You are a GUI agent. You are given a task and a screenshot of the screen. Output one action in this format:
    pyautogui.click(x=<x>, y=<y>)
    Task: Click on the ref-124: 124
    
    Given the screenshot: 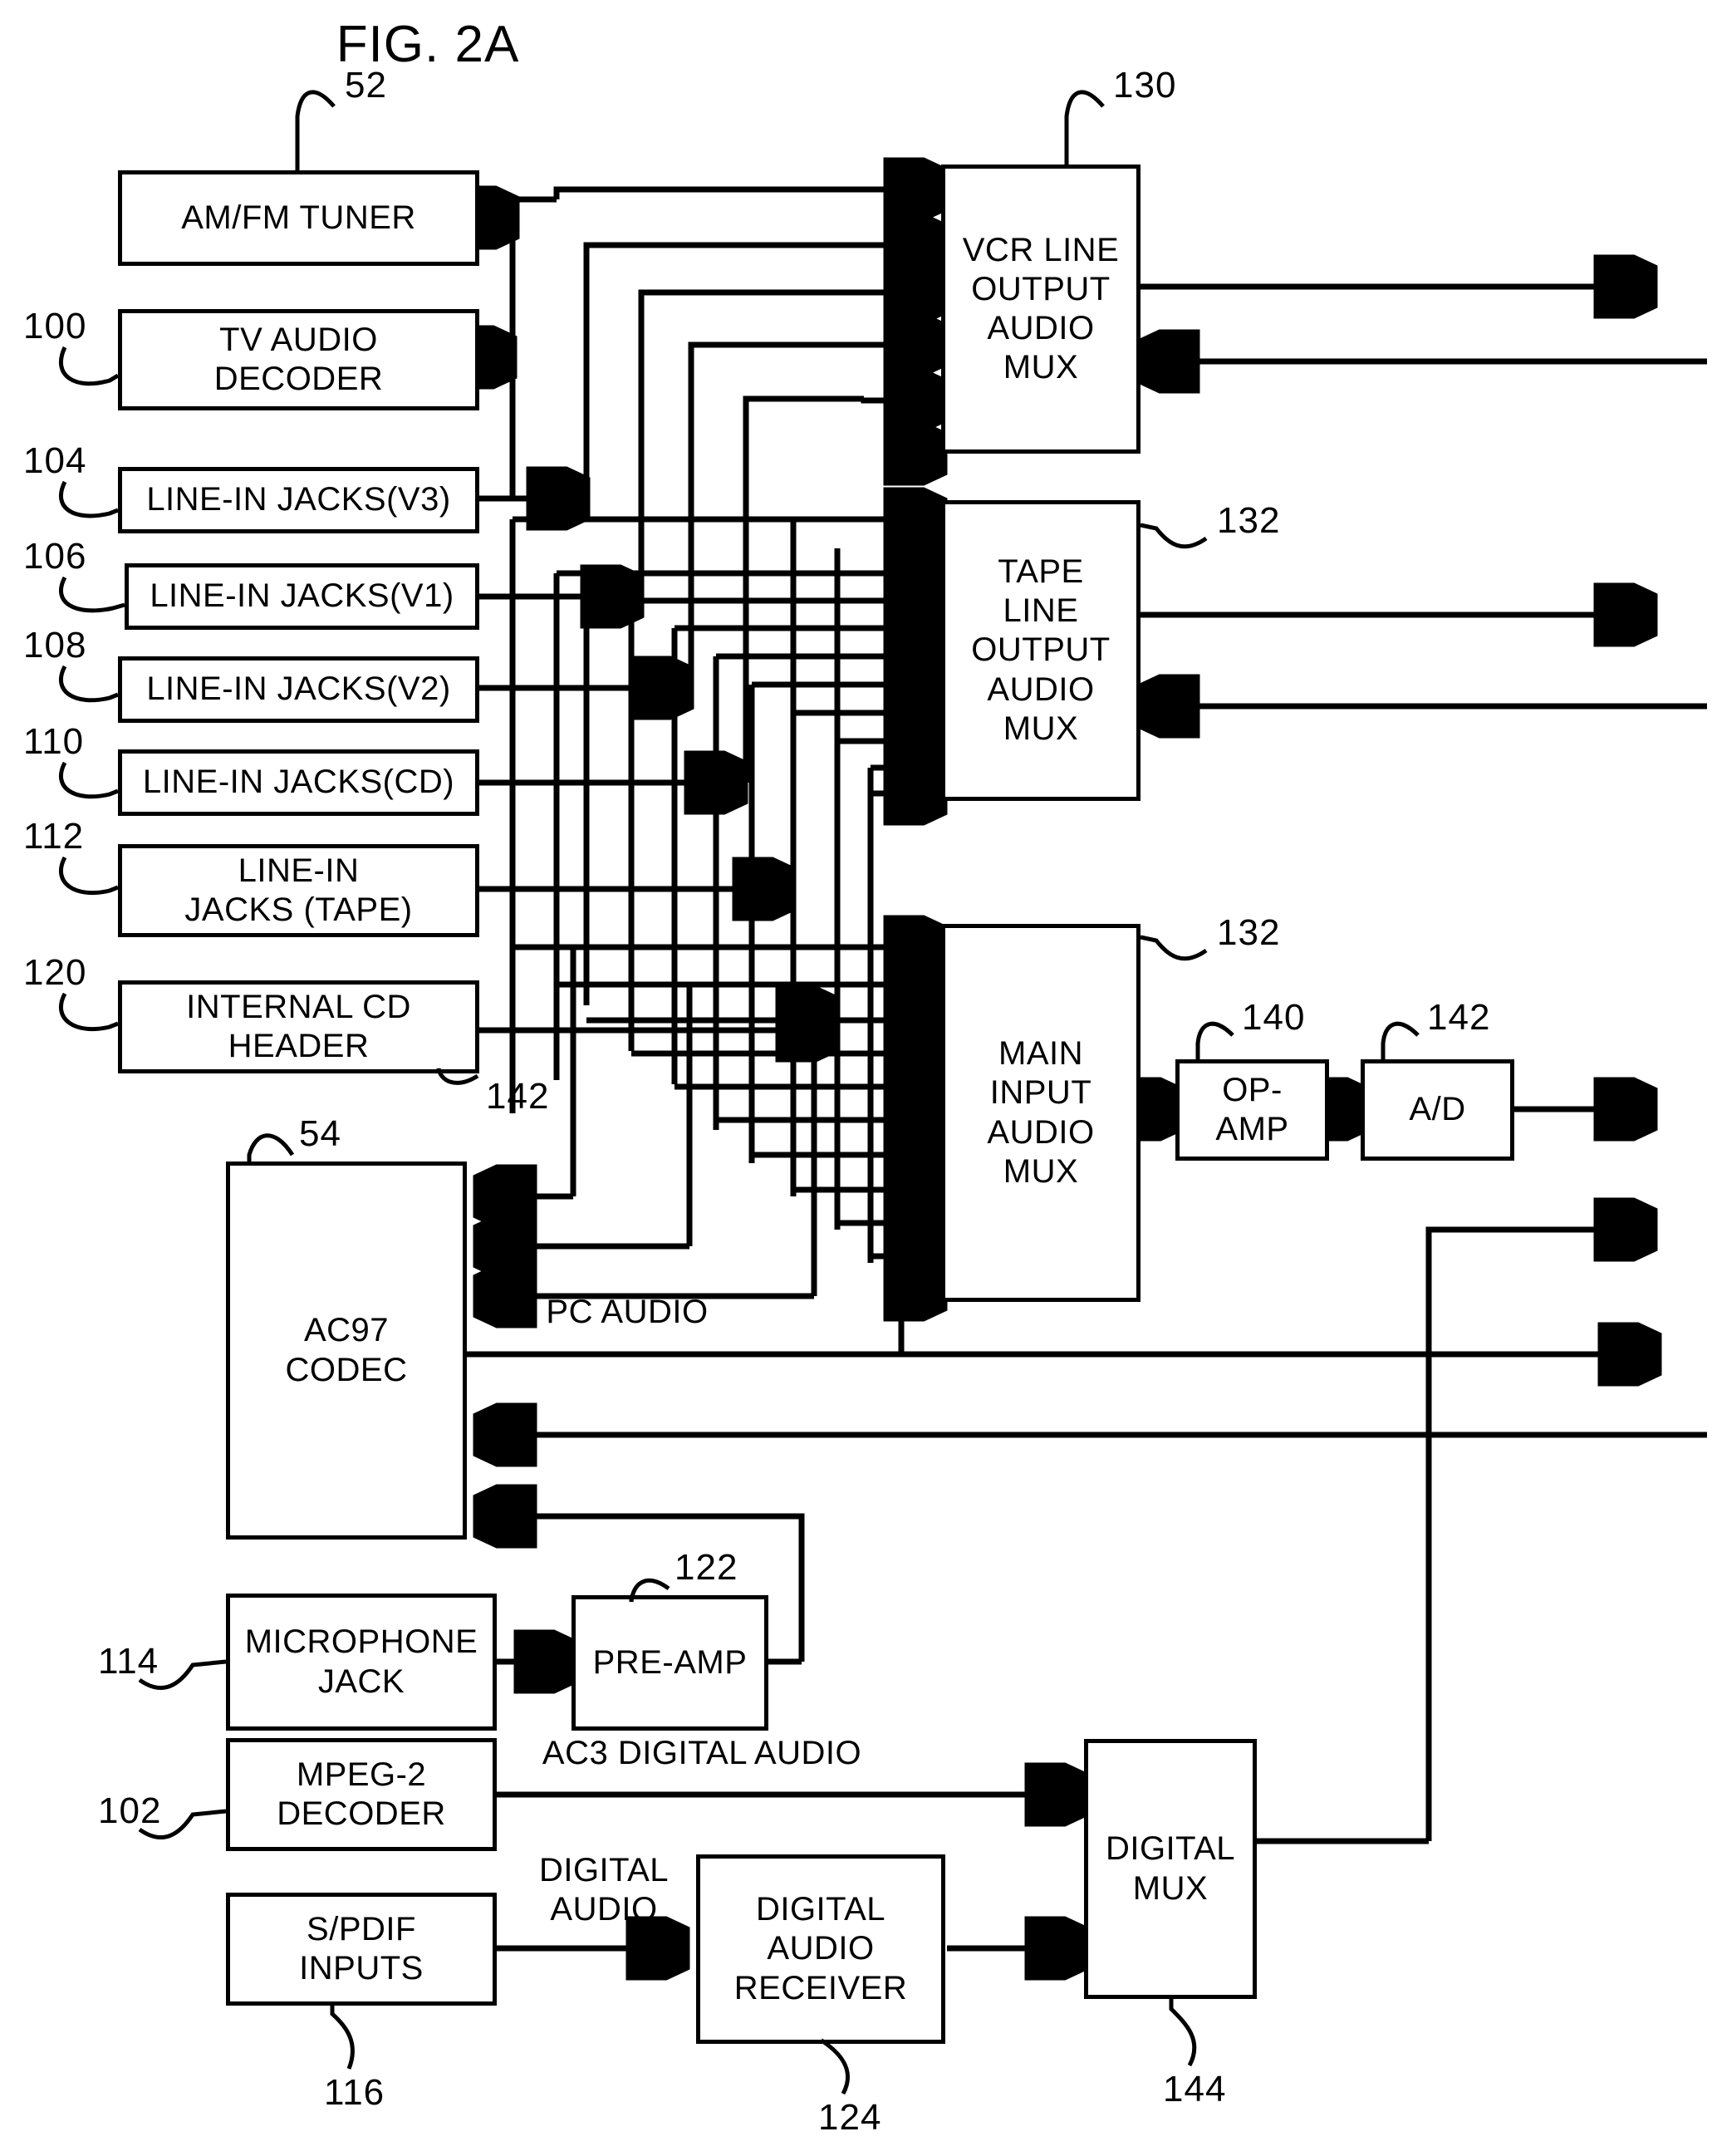 What is the action you would take?
    pyautogui.click(x=850, y=2117)
    